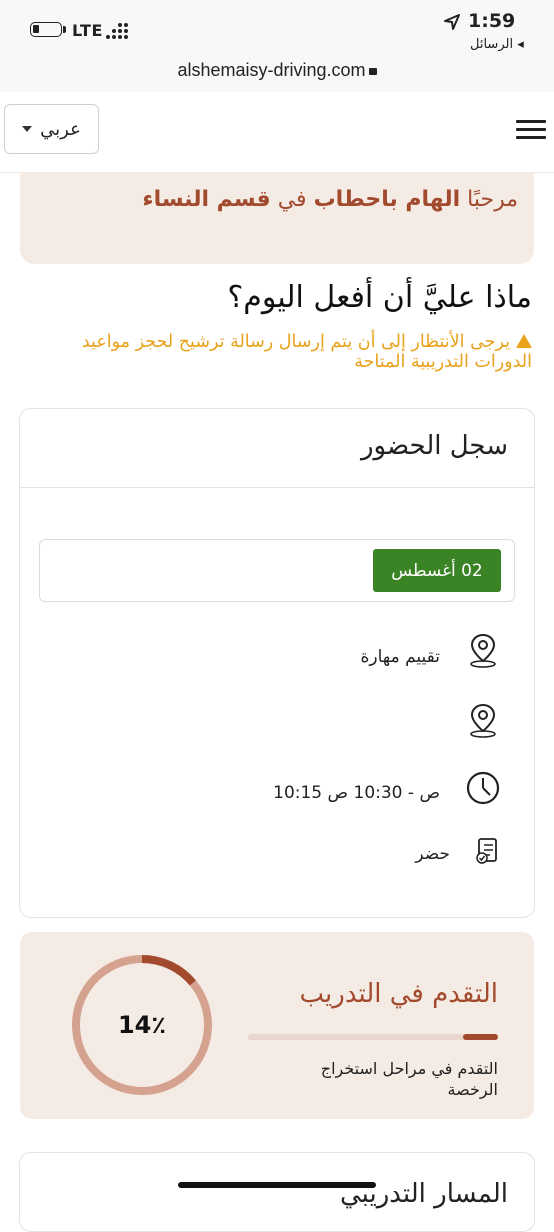 This screenshot has height=1232, width=554. Describe the element at coordinates (277, 1185) in the screenshot. I see `home-indicator` at that location.